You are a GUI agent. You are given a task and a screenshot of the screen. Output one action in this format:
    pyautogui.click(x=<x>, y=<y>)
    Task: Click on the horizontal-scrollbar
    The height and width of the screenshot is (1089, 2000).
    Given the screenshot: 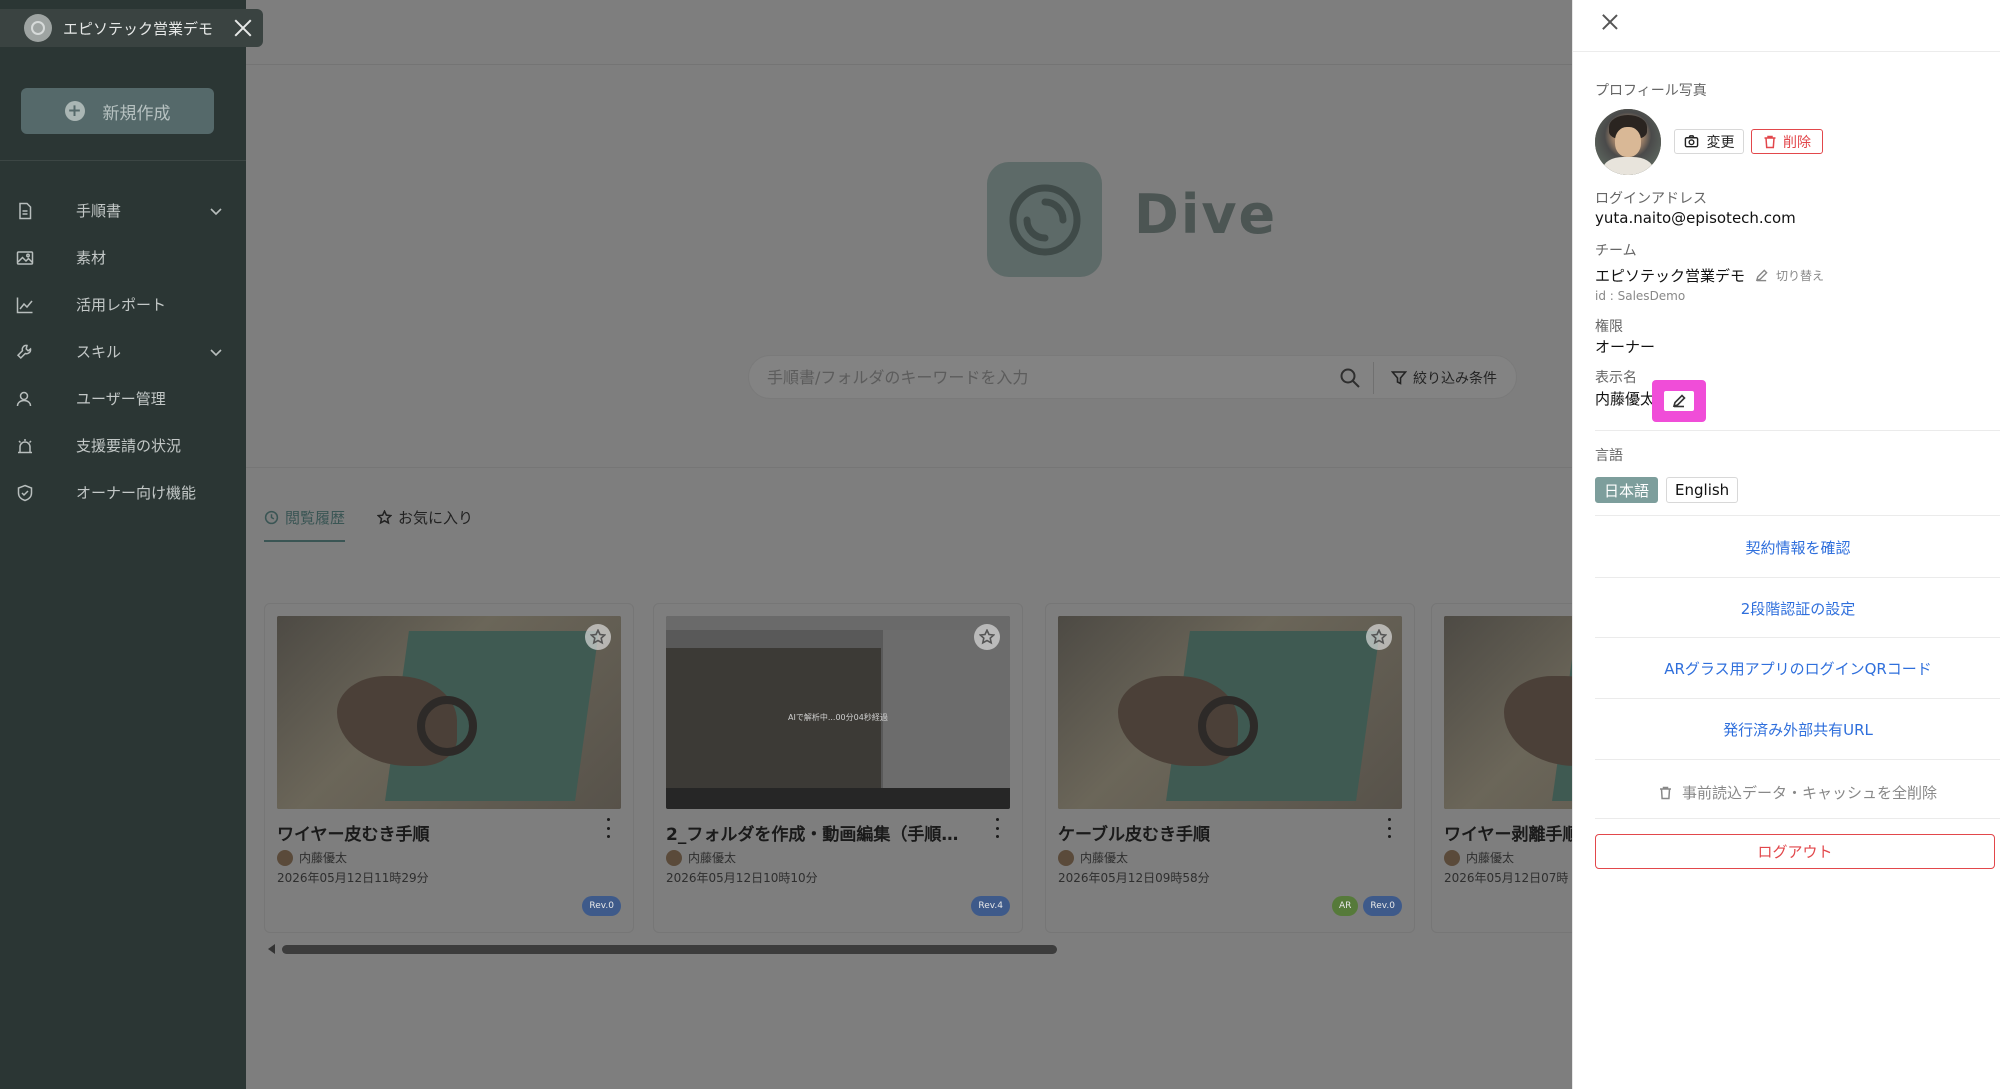 What is the action you would take?
    pyautogui.click(x=663, y=949)
    